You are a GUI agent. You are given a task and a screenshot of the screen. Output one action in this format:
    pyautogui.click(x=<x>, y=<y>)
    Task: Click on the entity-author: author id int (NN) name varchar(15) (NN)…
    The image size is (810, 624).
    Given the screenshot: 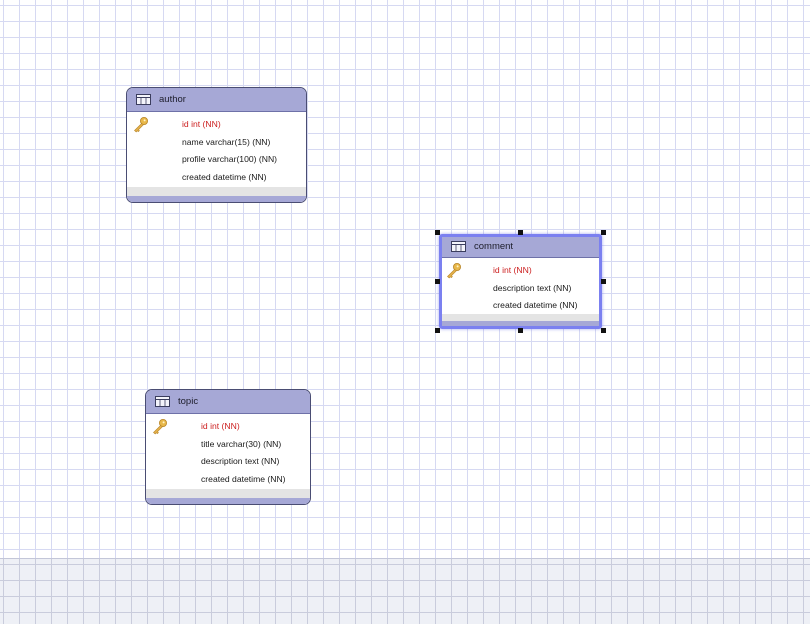 What is the action you would take?
    pyautogui.click(x=216, y=145)
    